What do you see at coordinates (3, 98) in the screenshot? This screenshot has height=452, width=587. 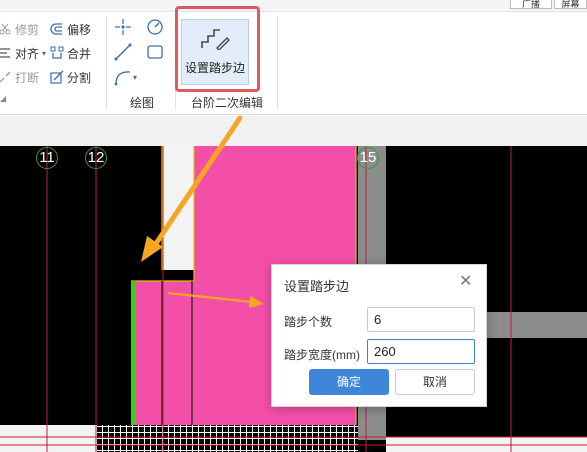 I see `modify-group-expand-icon: ◢` at bounding box center [3, 98].